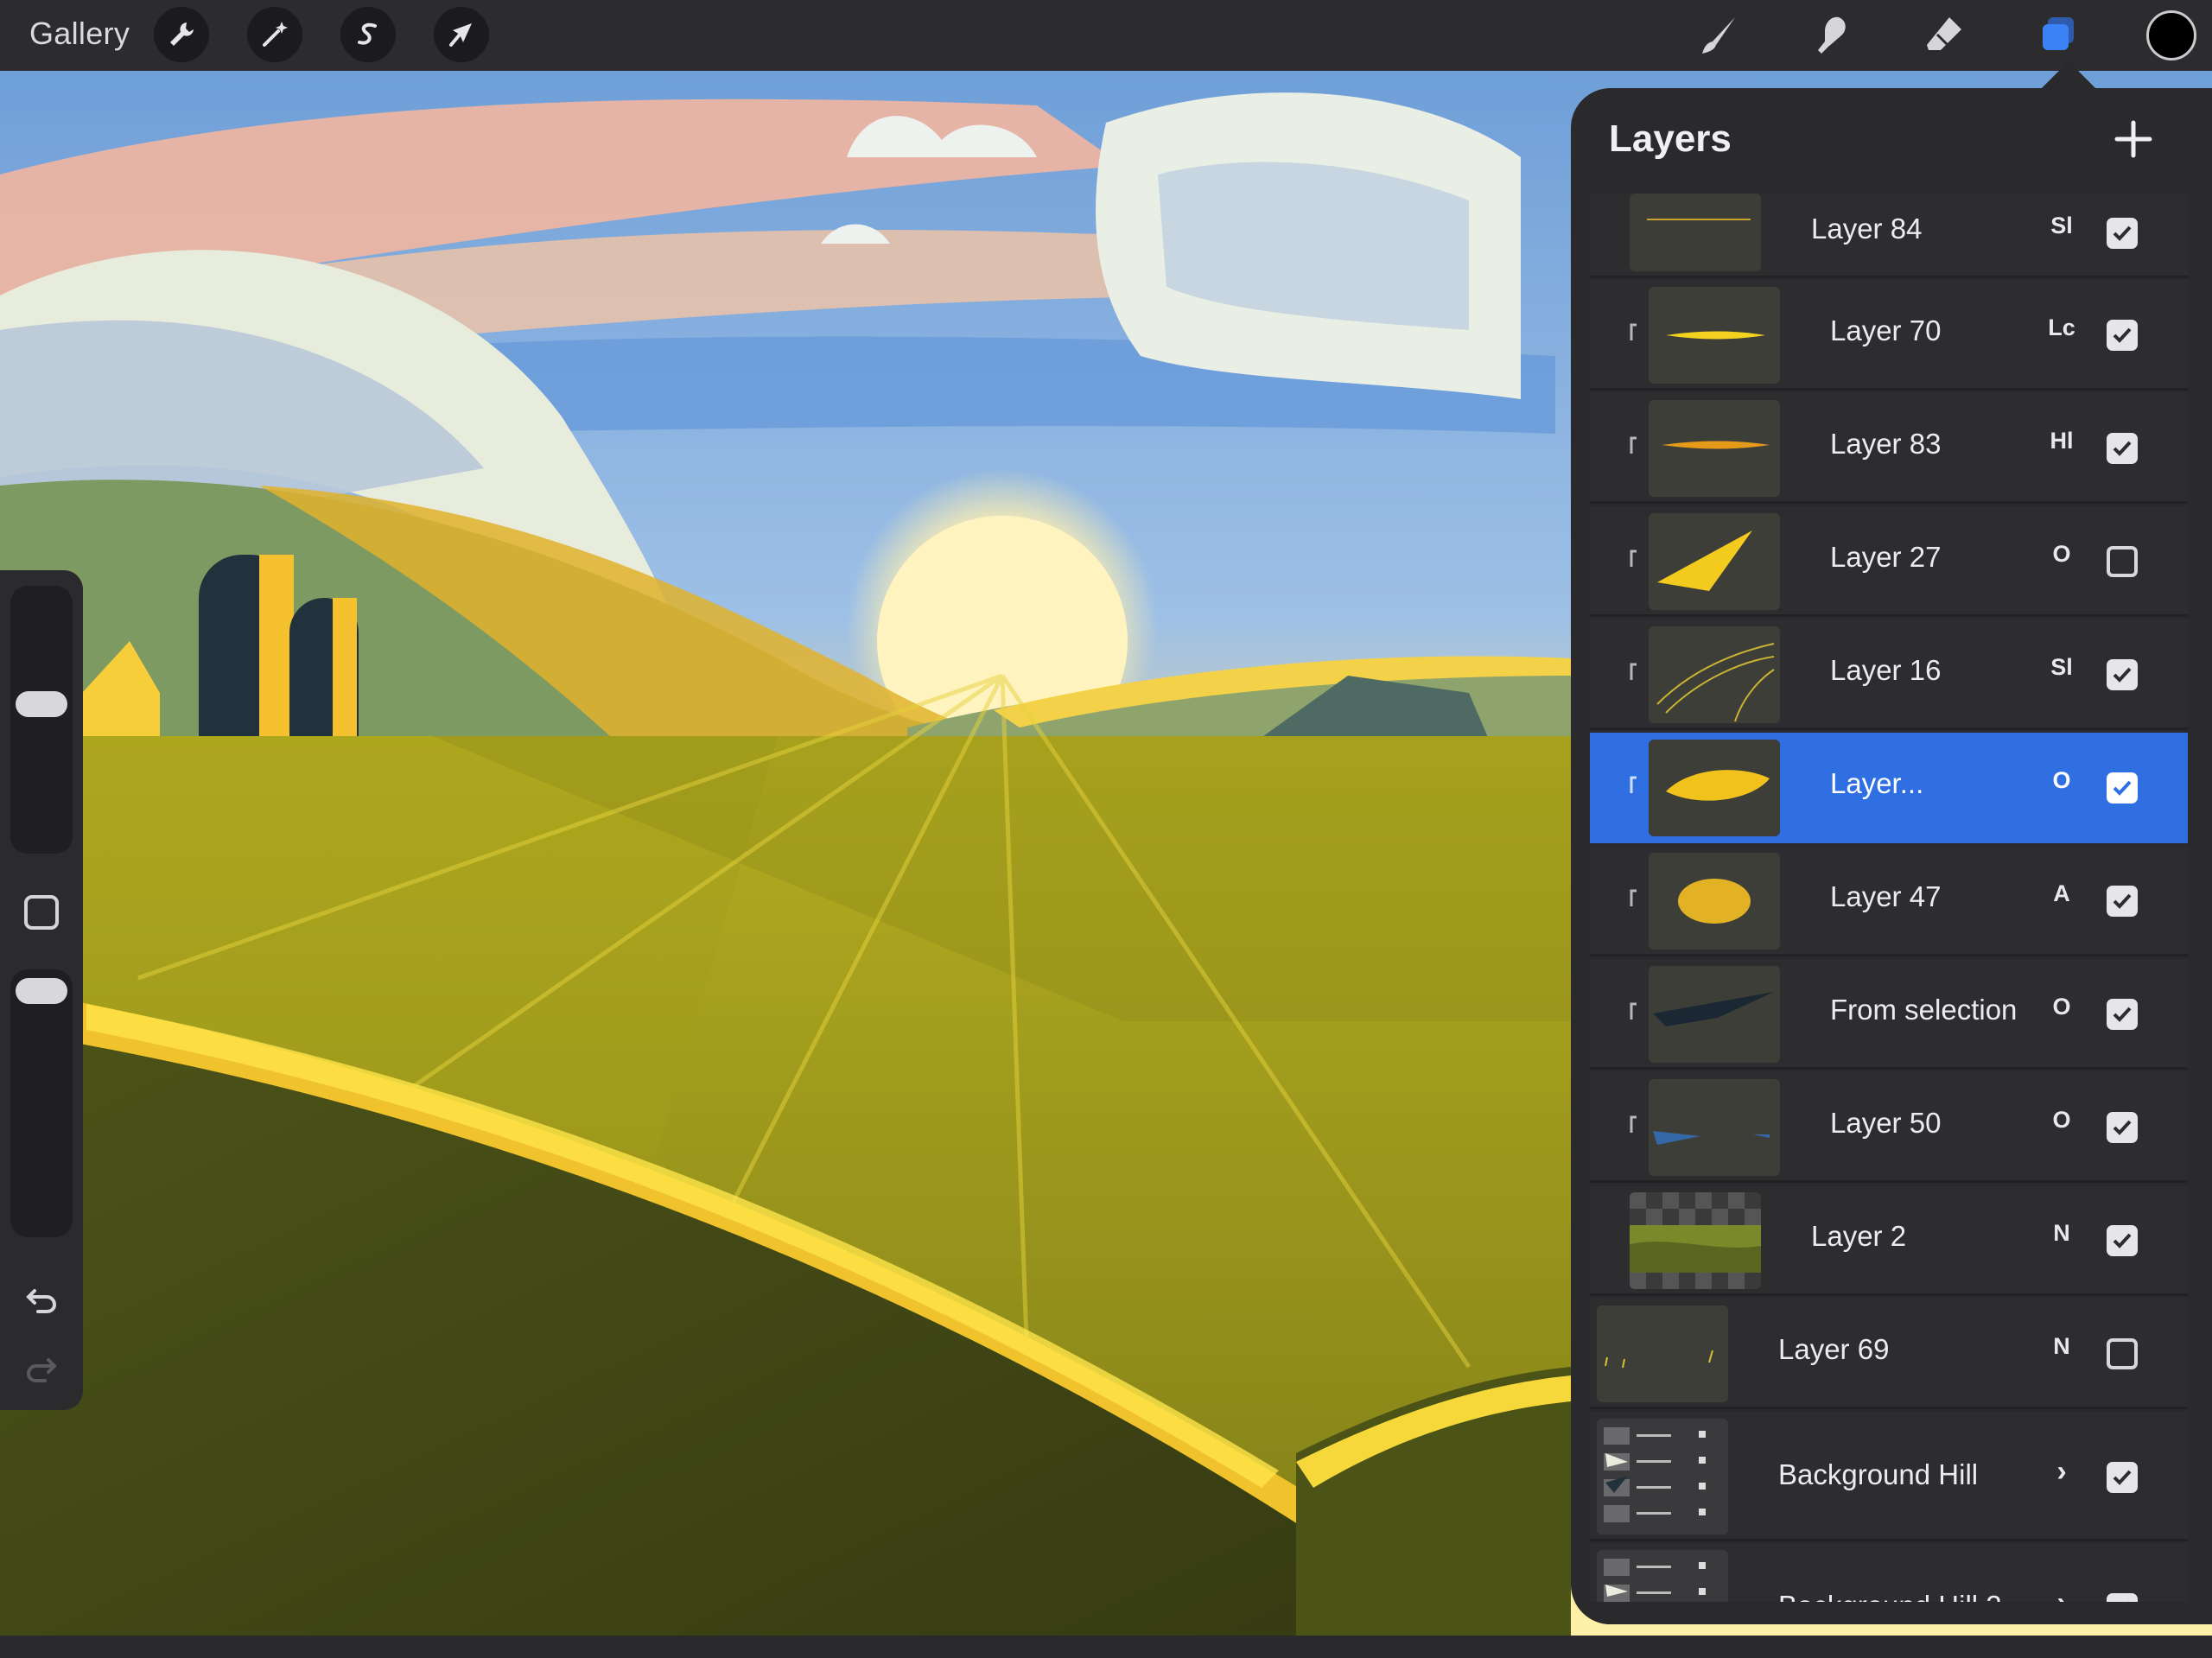 The width and height of the screenshot is (2212, 1658). I want to click on layer-row: From selection O, so click(1889, 1014).